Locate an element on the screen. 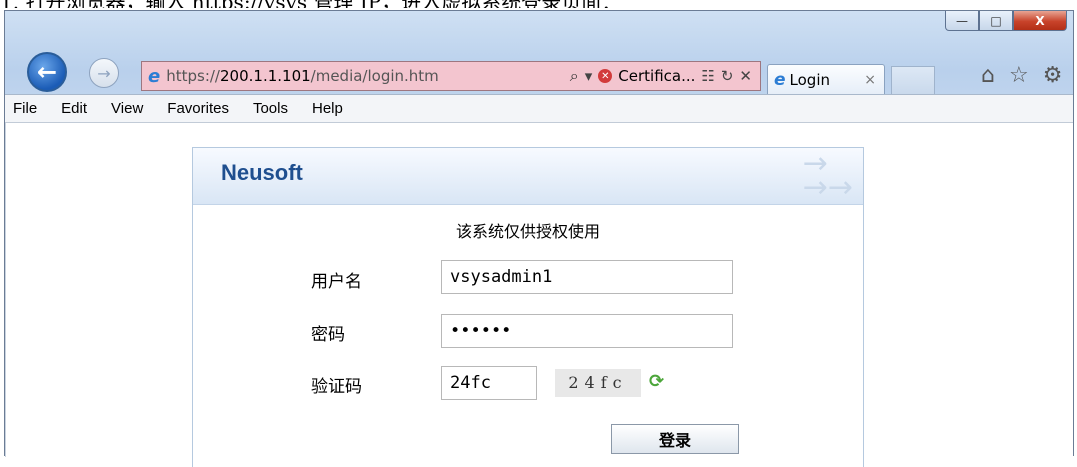 Image resolution: width=1077 pixels, height=467 pixels. url-host: 200.1.1.101 is located at coordinates (265, 76).